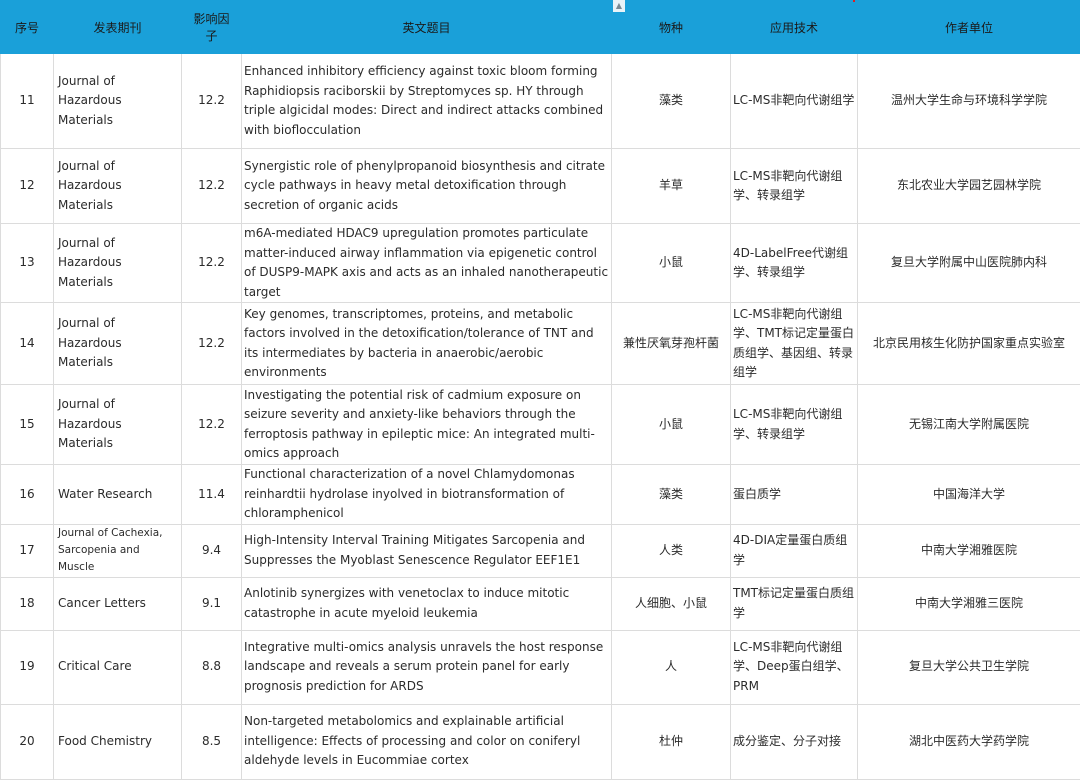 The image size is (1080, 780). Describe the element at coordinates (969, 603) in the screenshot. I see `row-affiliation: 中南大学湘雅三医院` at that location.